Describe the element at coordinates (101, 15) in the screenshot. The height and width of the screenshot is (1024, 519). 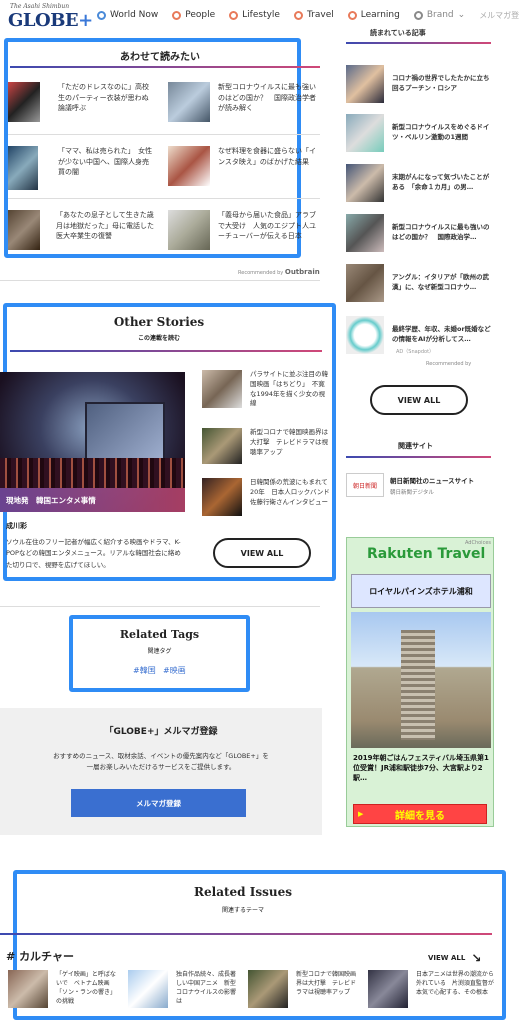
I see `globe-icon` at that location.